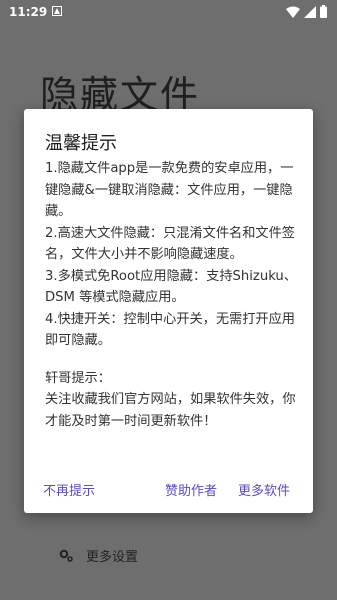 The image size is (337, 600). I want to click on dont-show-again-button: 不再提示, so click(69, 489).